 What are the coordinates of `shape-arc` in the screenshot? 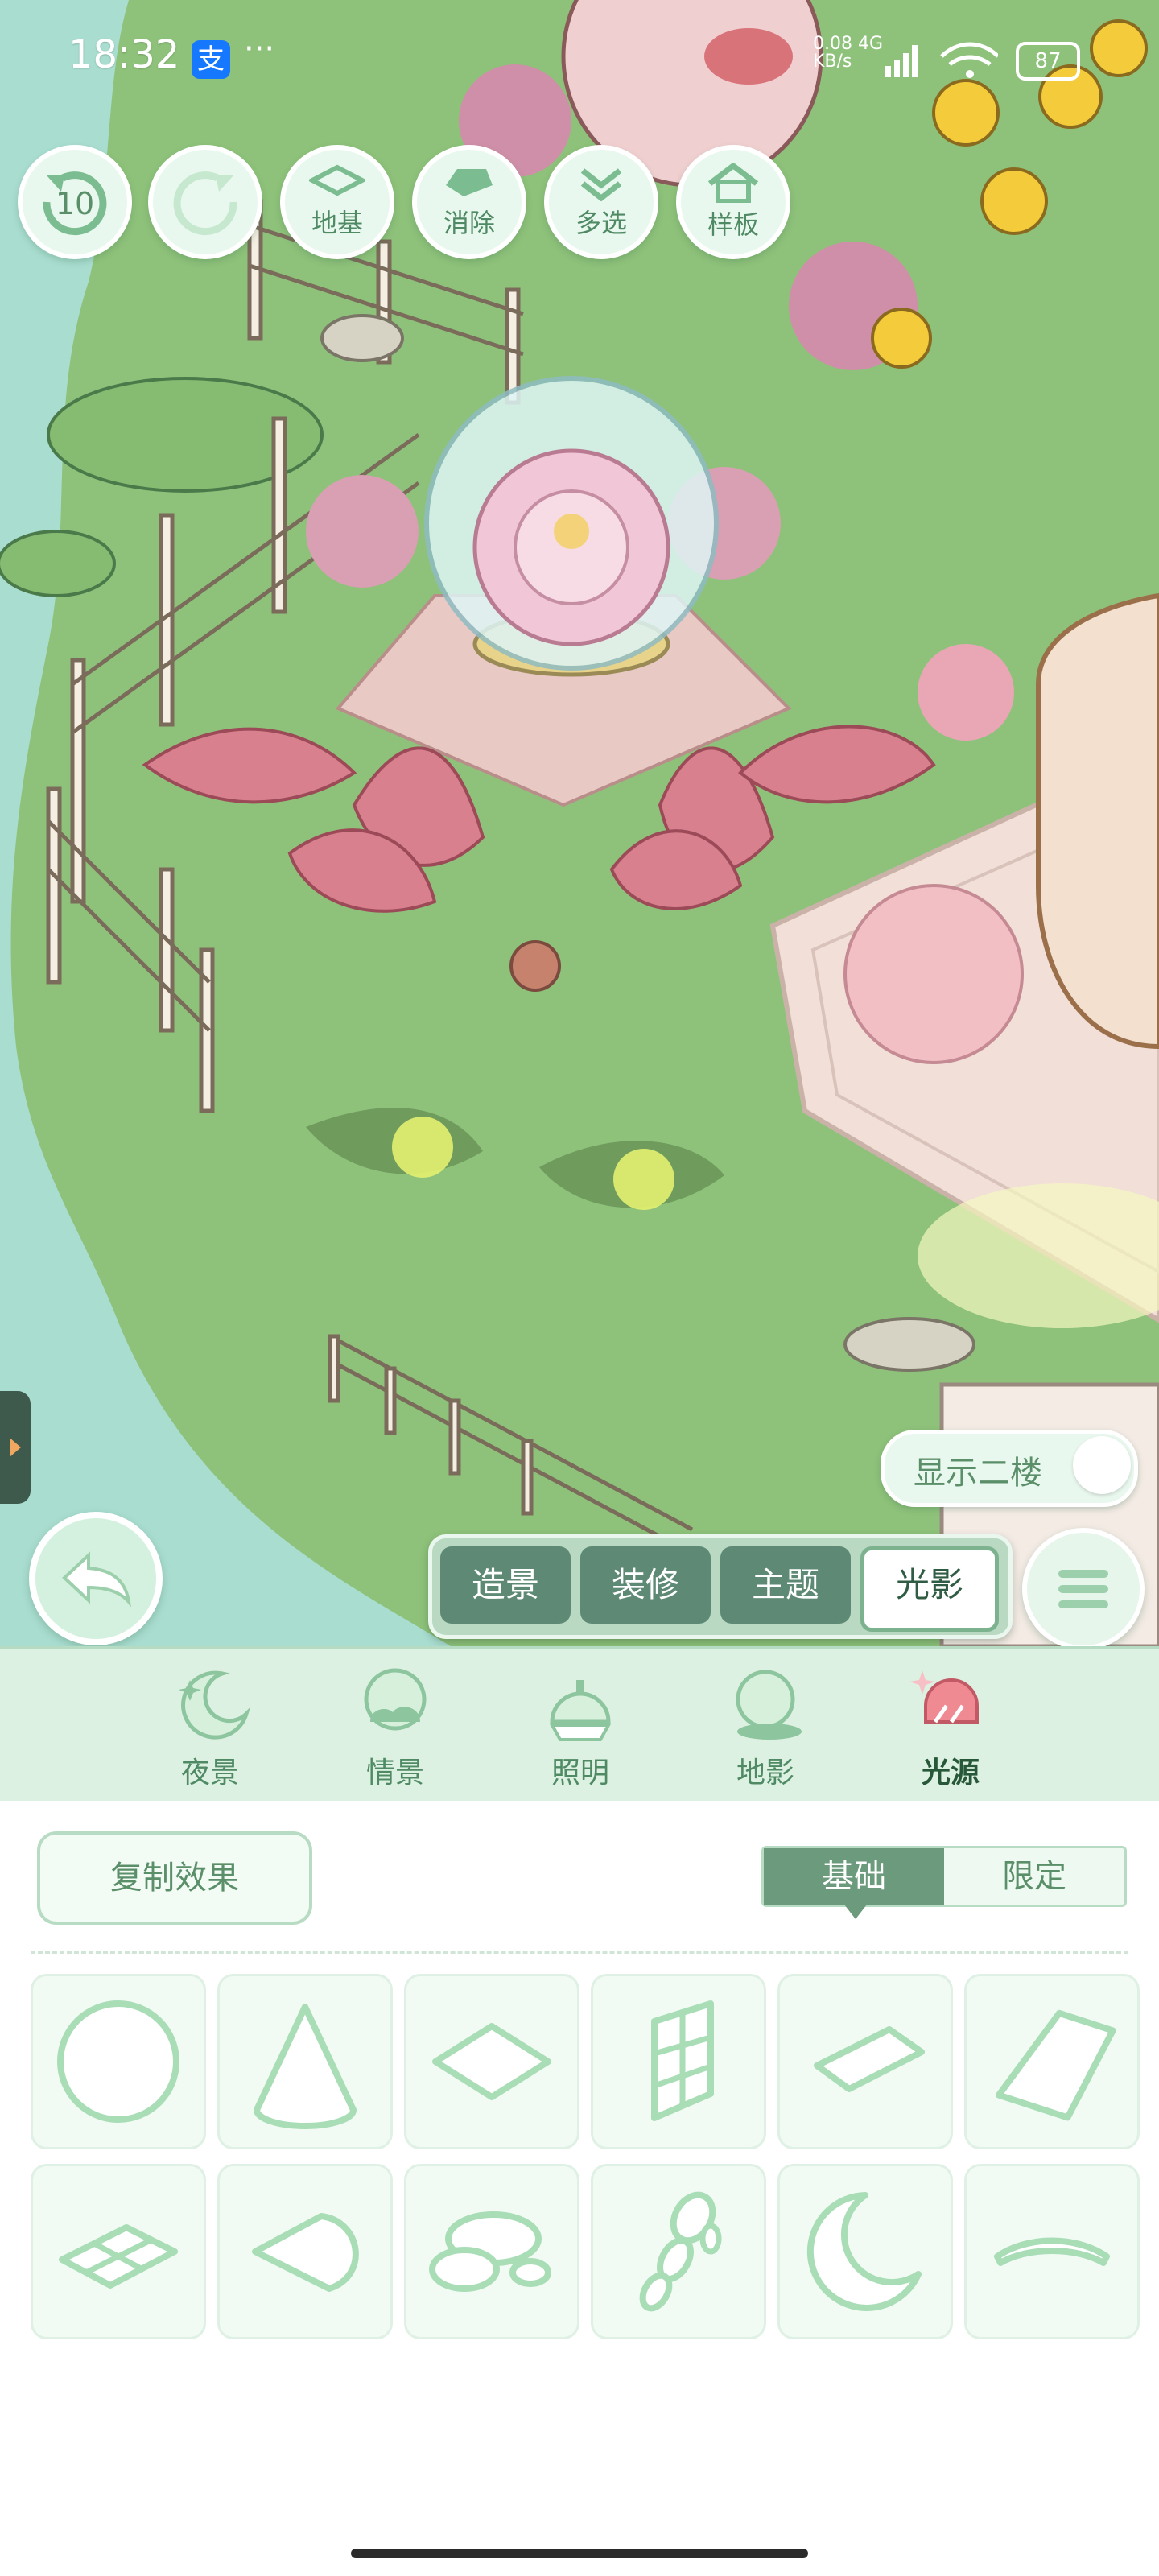 It's located at (1052, 2251).